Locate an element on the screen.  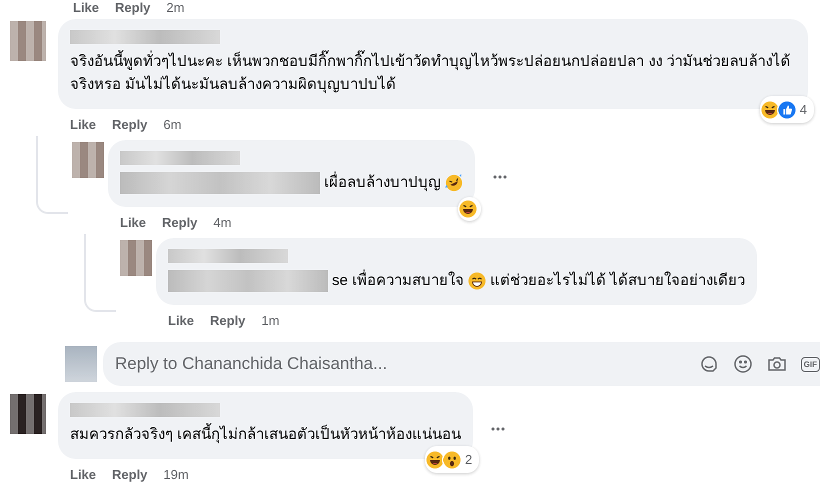
reaction-badge: 2 is located at coordinates (452, 459).